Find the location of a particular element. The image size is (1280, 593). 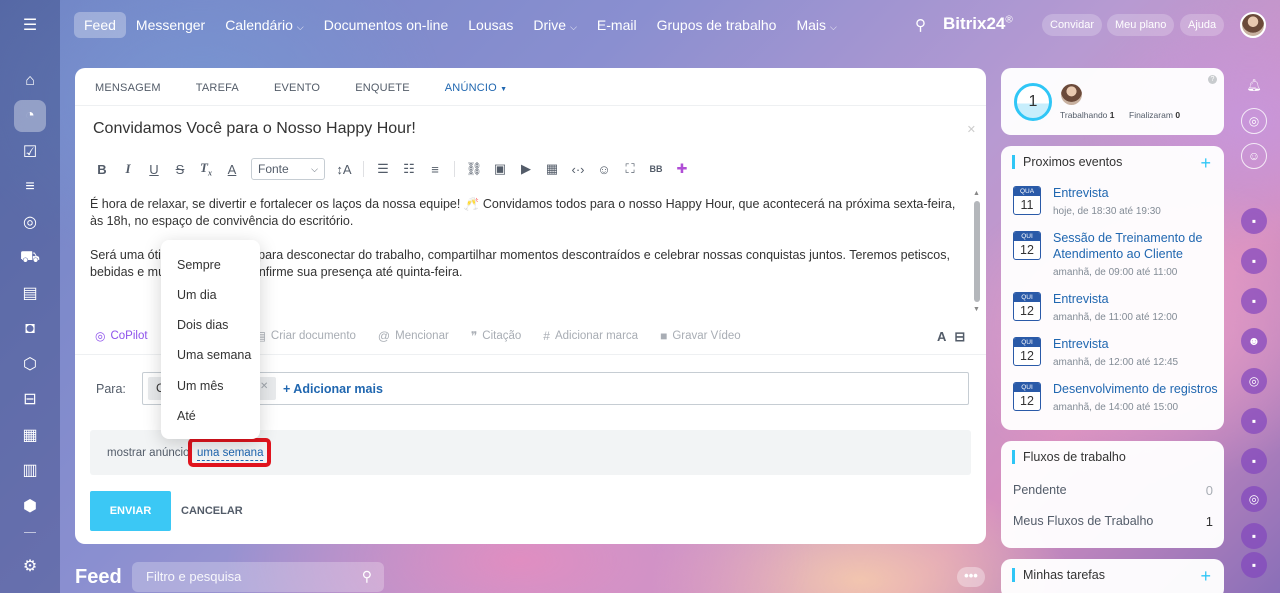

dropdown-option-two-days: Dois dias is located at coordinates (202, 325).